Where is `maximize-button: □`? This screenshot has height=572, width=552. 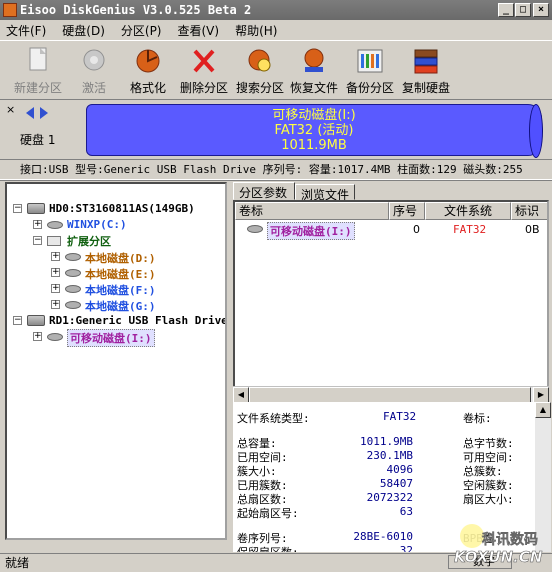 maximize-button: □ is located at coordinates (523, 10).